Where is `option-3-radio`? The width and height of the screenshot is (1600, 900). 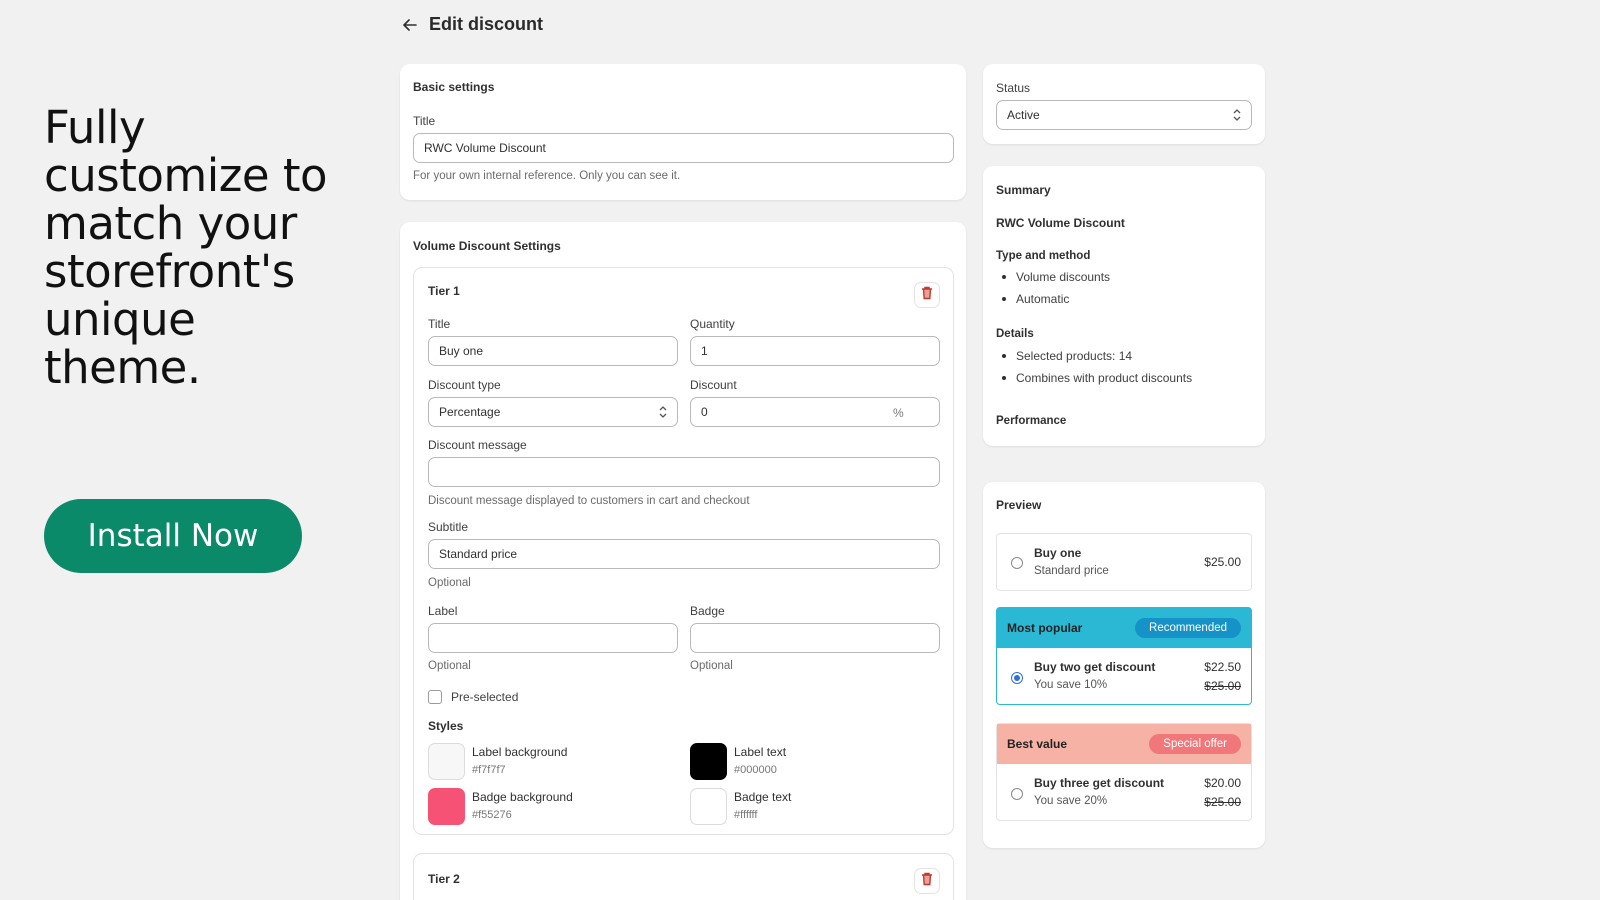
option-3-radio is located at coordinates (1017, 794).